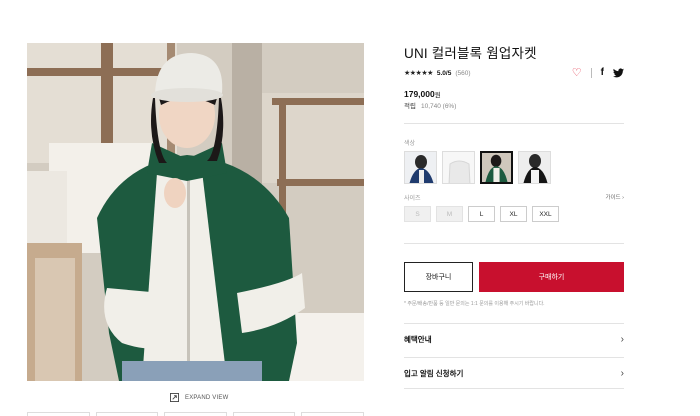  I want to click on color-swatch-navy, so click(420, 167).